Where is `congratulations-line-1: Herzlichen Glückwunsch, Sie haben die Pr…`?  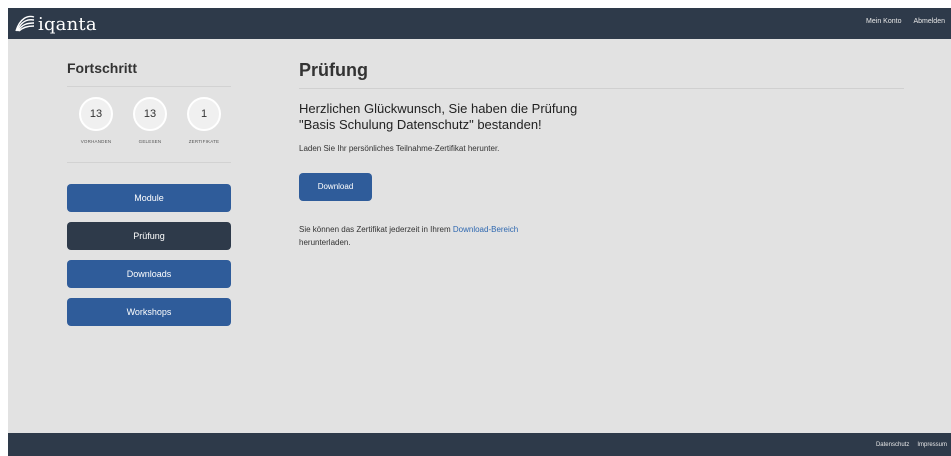
congratulations-line-1: Herzlichen Glückwunsch, Sie haben die Pr… is located at coordinates (438, 108).